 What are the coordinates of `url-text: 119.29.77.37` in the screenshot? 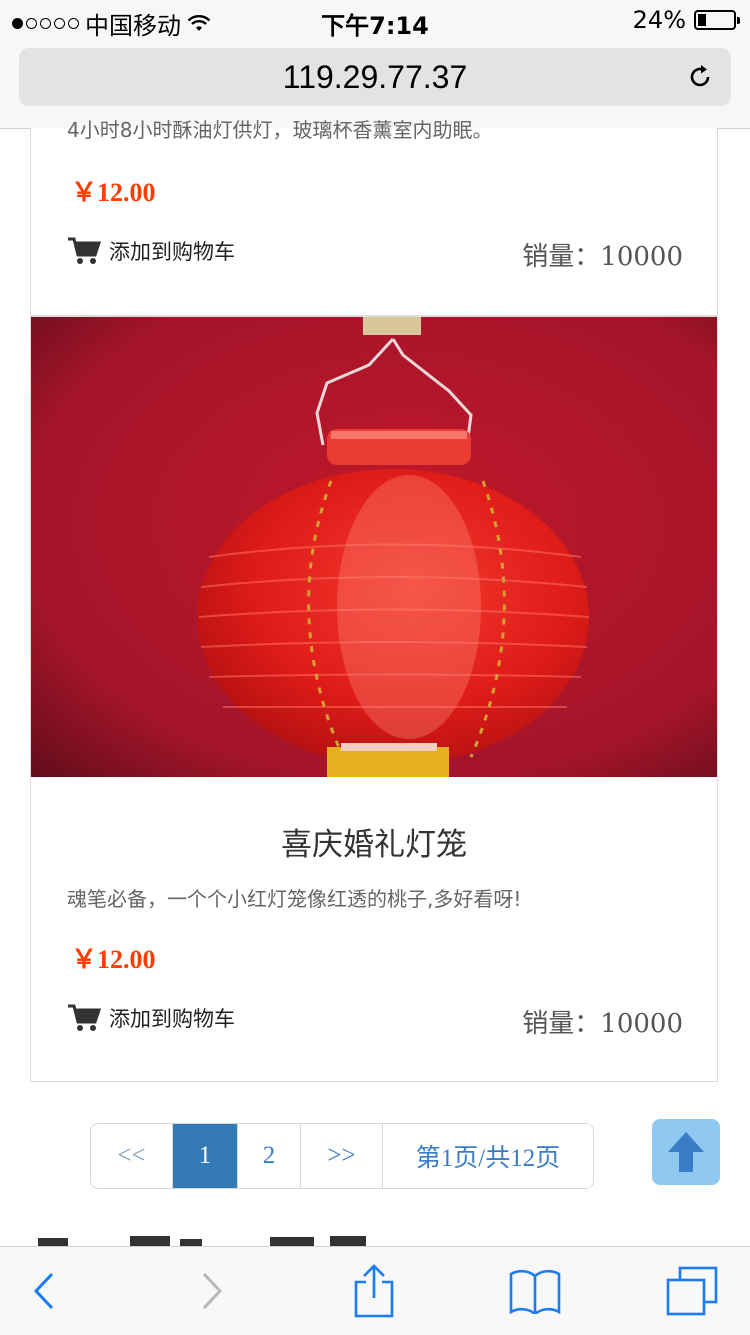 It's located at (375, 77).